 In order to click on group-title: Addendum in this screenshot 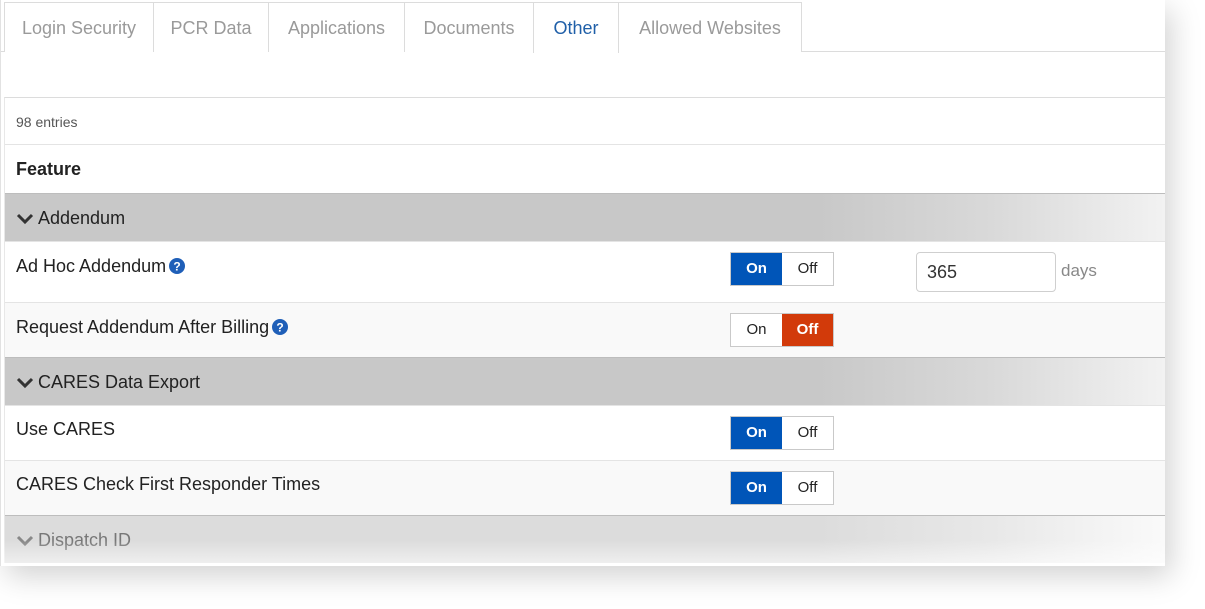, I will do `click(82, 218)`.